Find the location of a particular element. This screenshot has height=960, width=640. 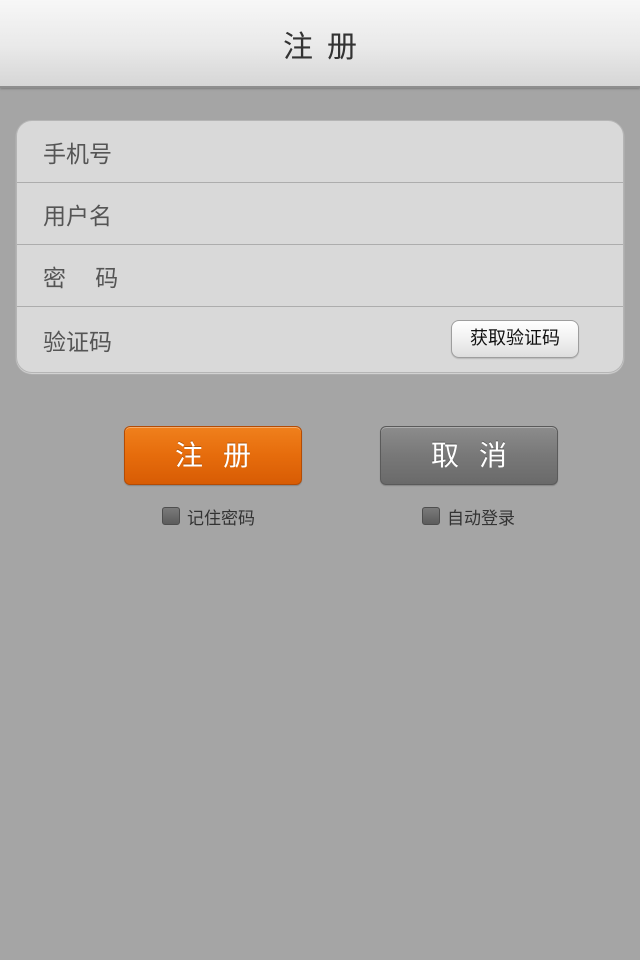

phone-input is located at coordinates (385, 151).